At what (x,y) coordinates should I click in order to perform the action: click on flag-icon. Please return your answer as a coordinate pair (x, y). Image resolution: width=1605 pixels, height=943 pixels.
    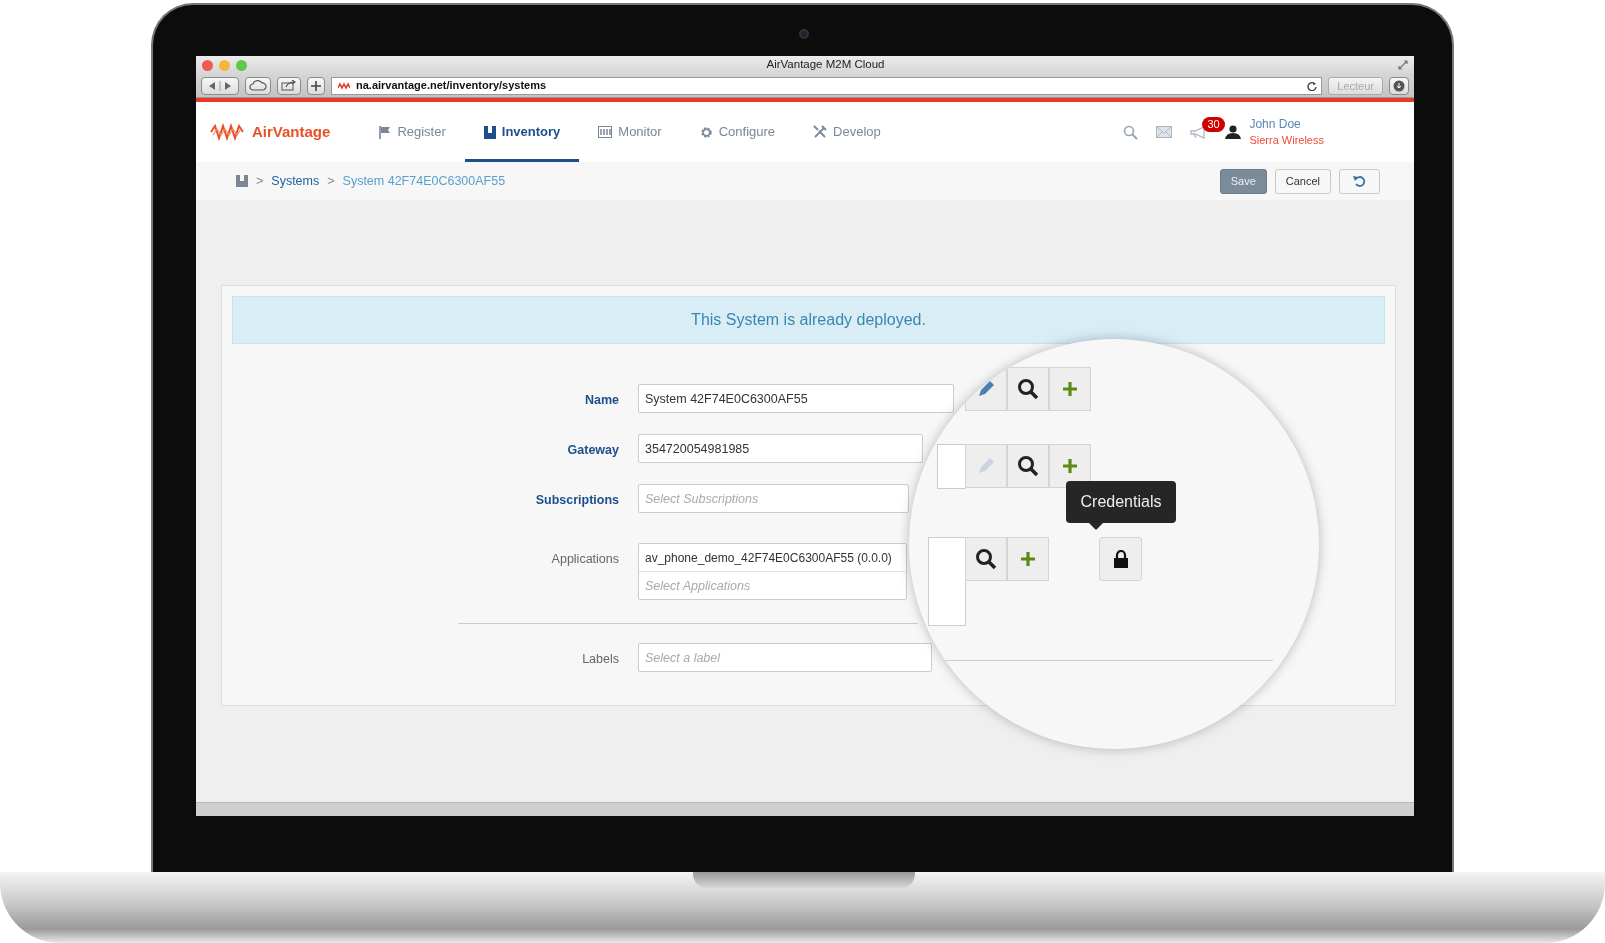
    Looking at the image, I should click on (385, 132).